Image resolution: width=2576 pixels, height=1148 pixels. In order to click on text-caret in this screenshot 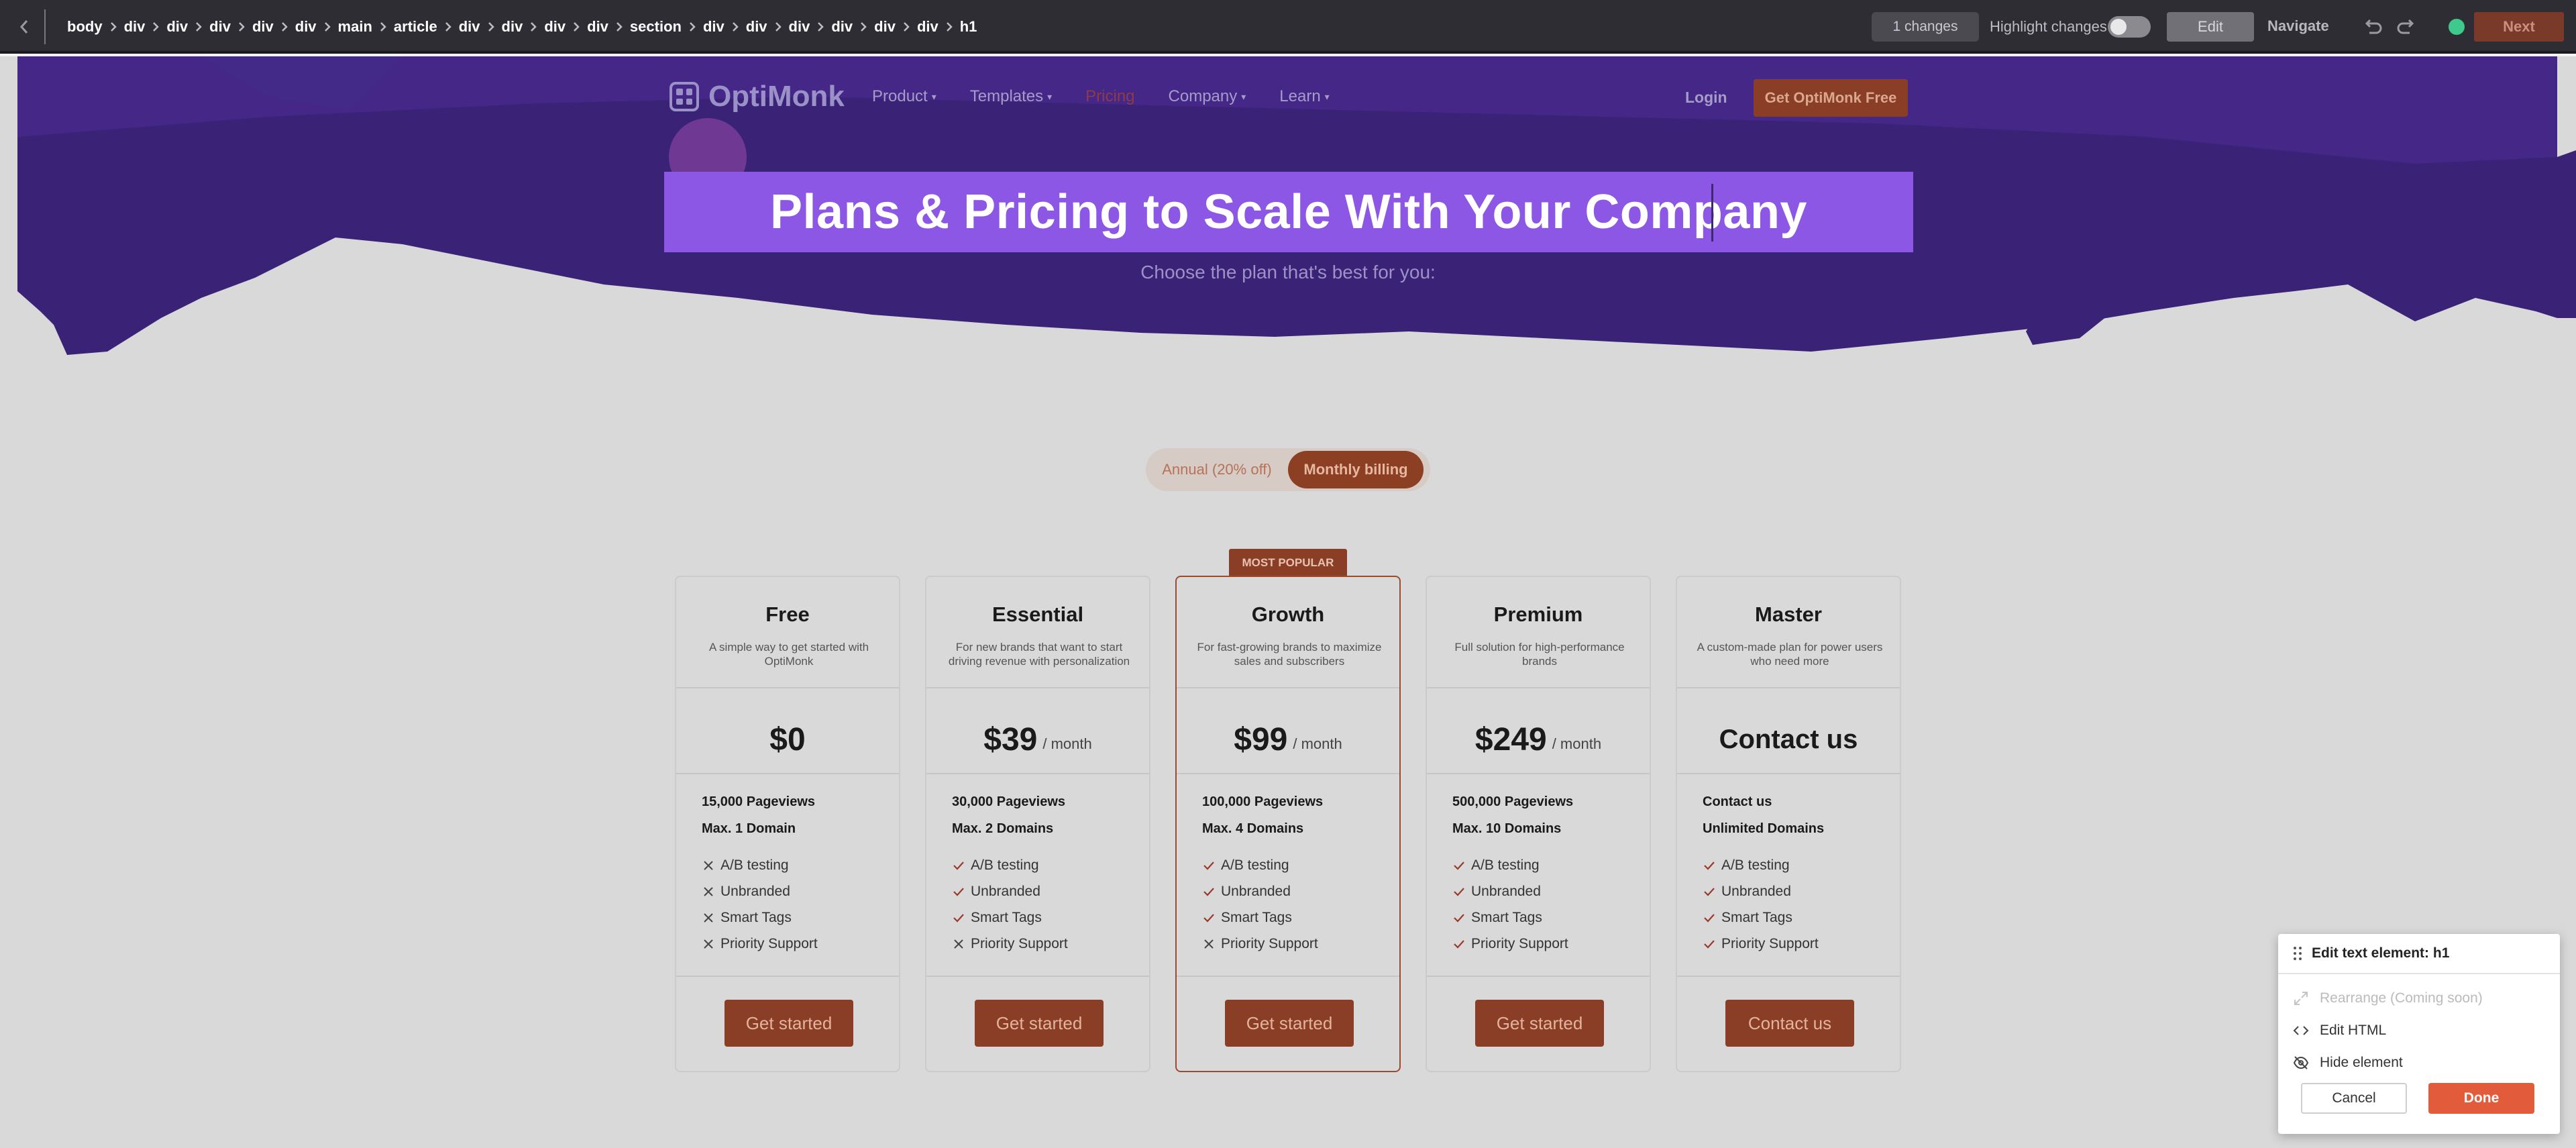, I will do `click(1712, 213)`.